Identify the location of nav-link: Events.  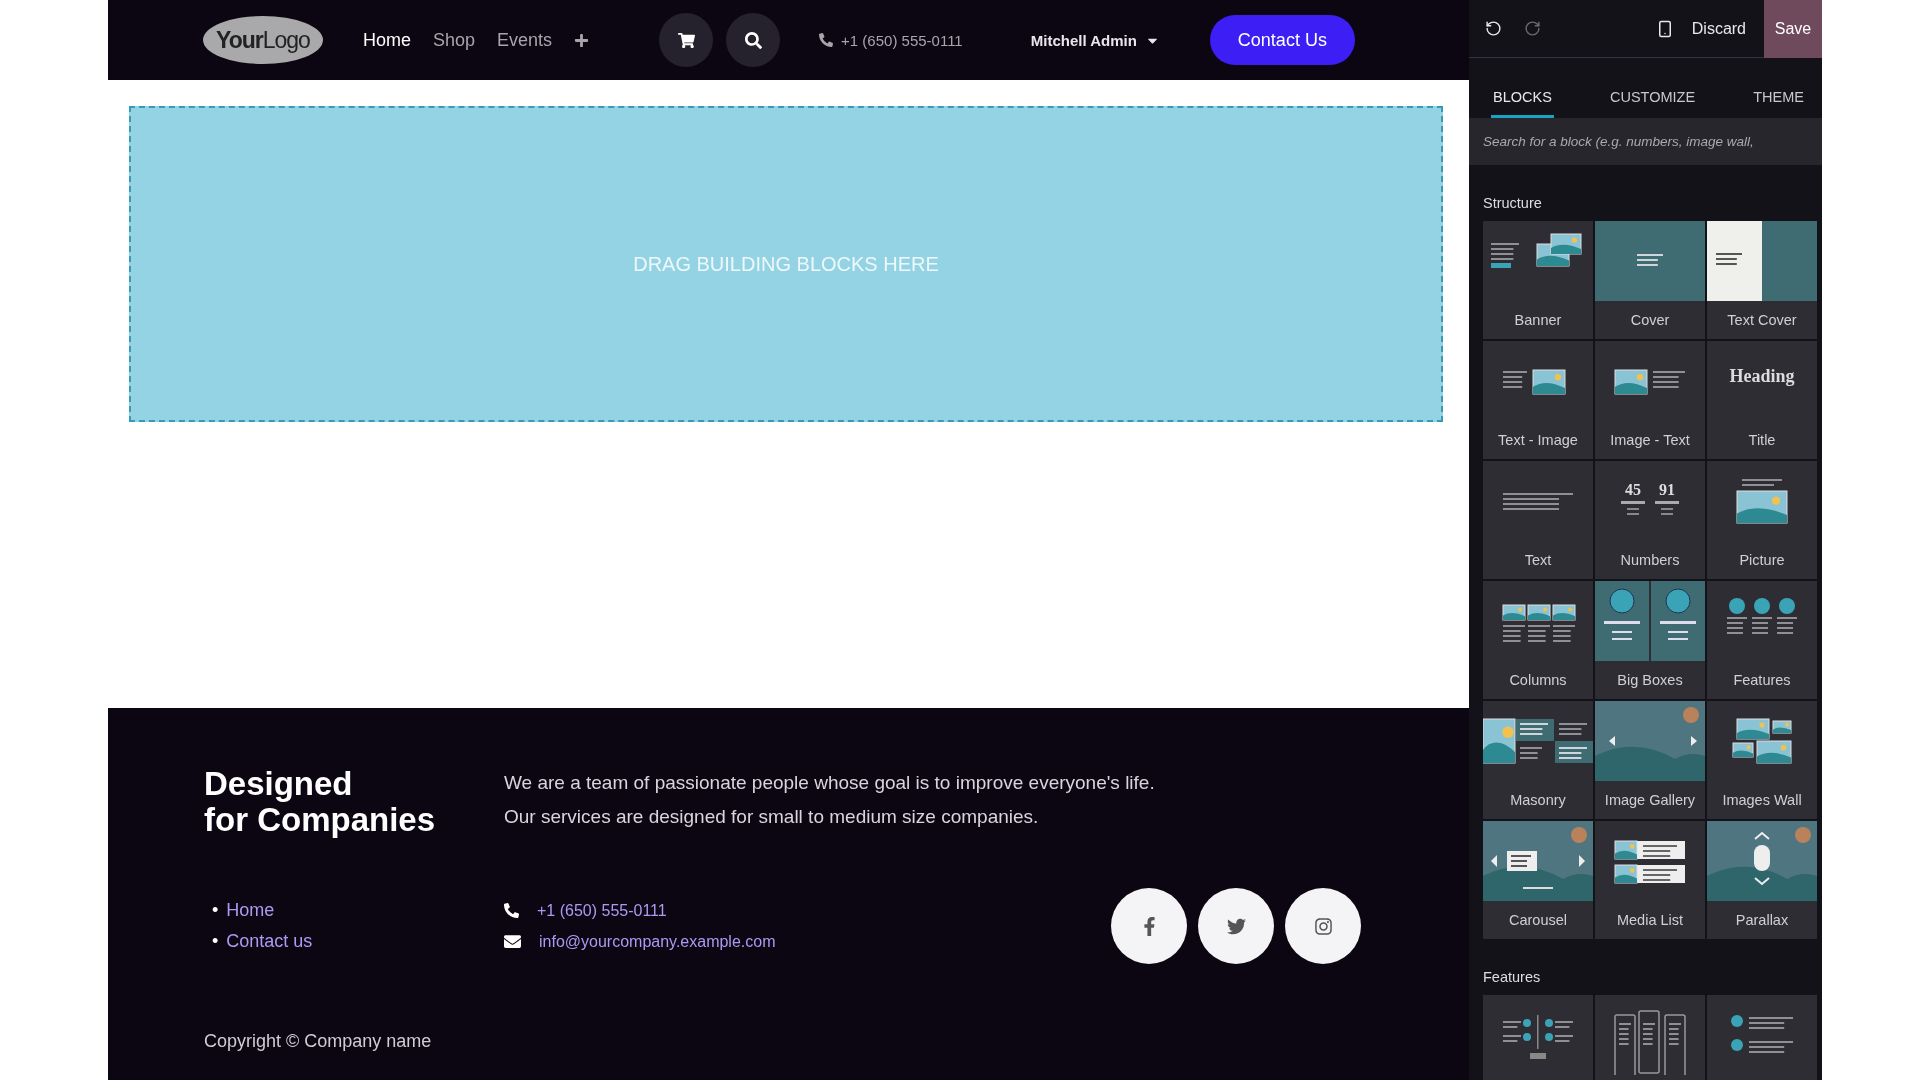
(525, 40).